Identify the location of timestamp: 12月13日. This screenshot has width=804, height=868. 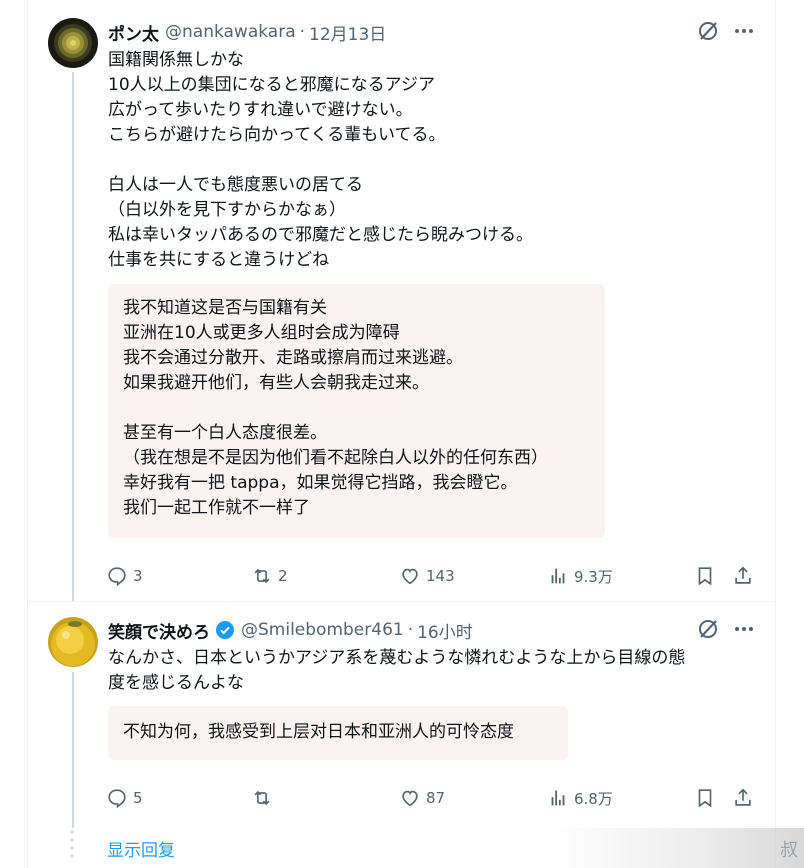
(347, 32).